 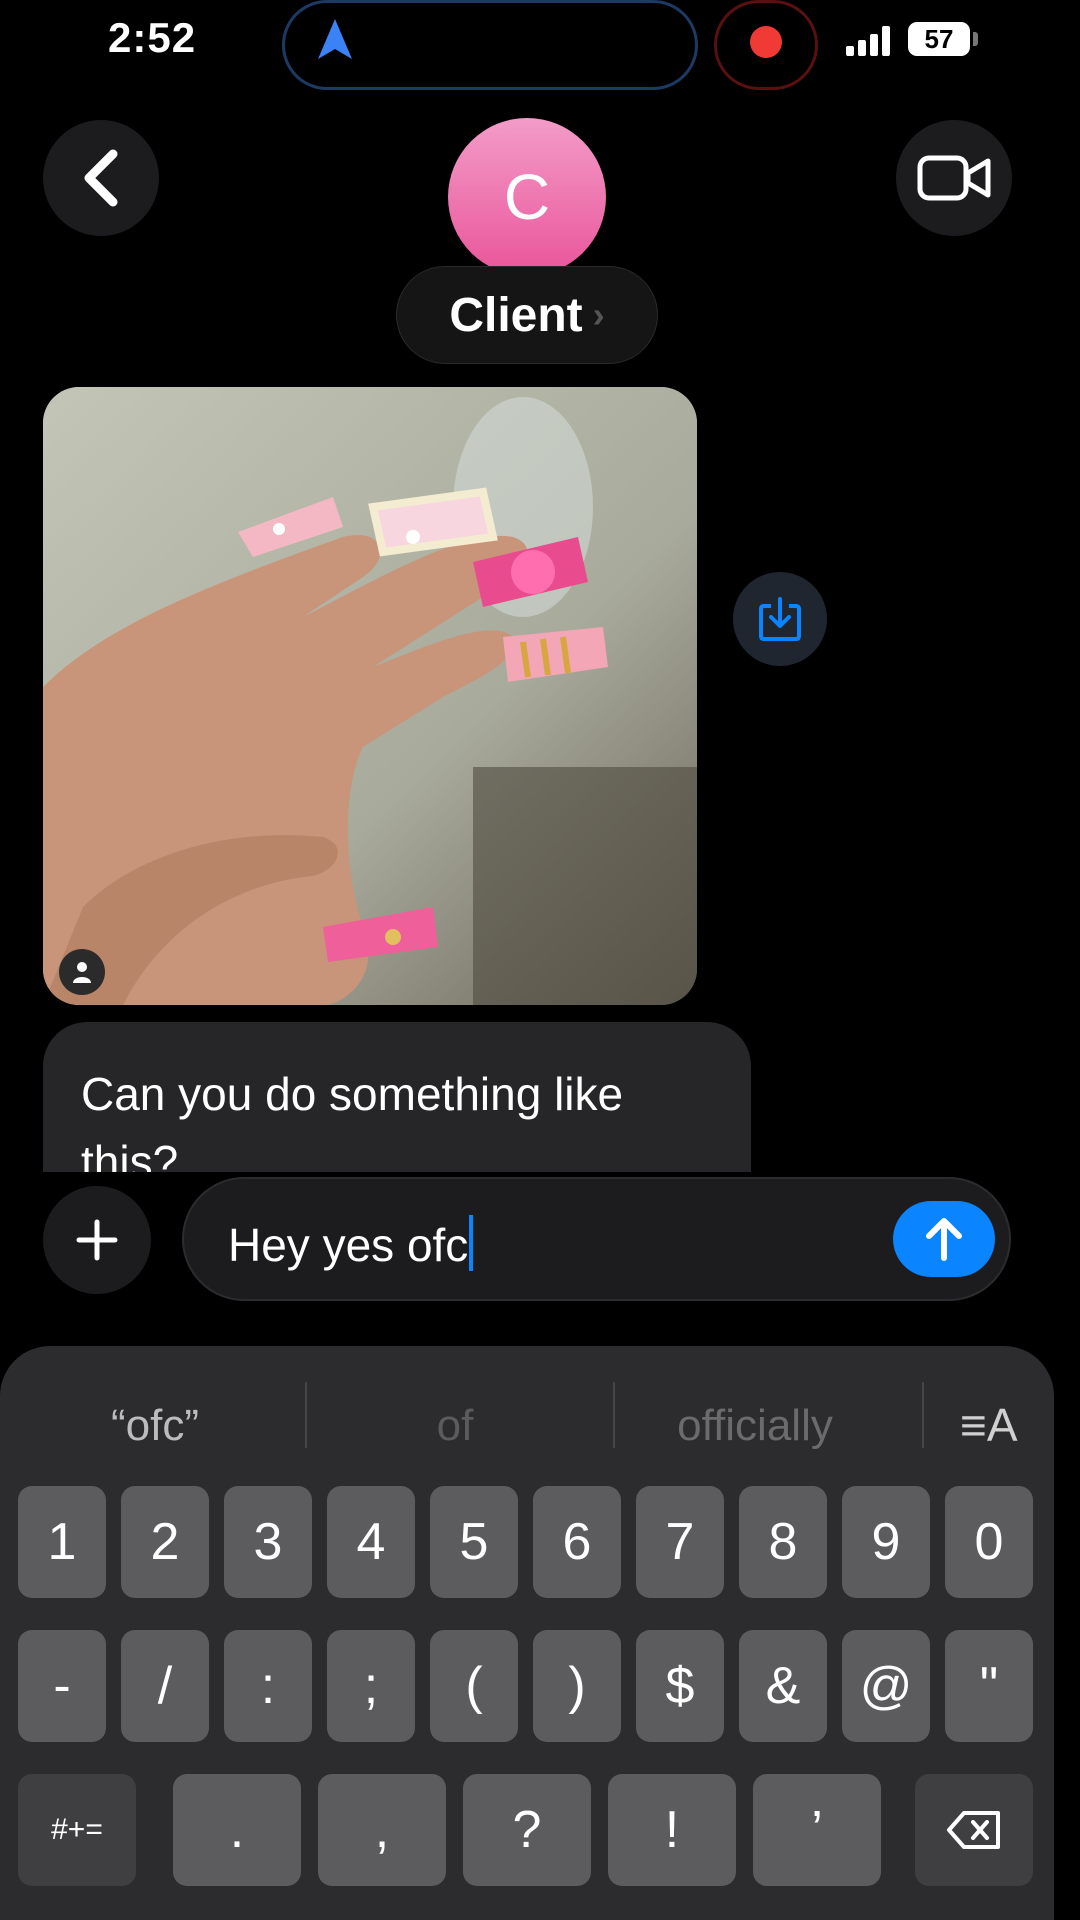 What do you see at coordinates (755, 1426) in the screenshot?
I see `suggestion-3: officially` at bounding box center [755, 1426].